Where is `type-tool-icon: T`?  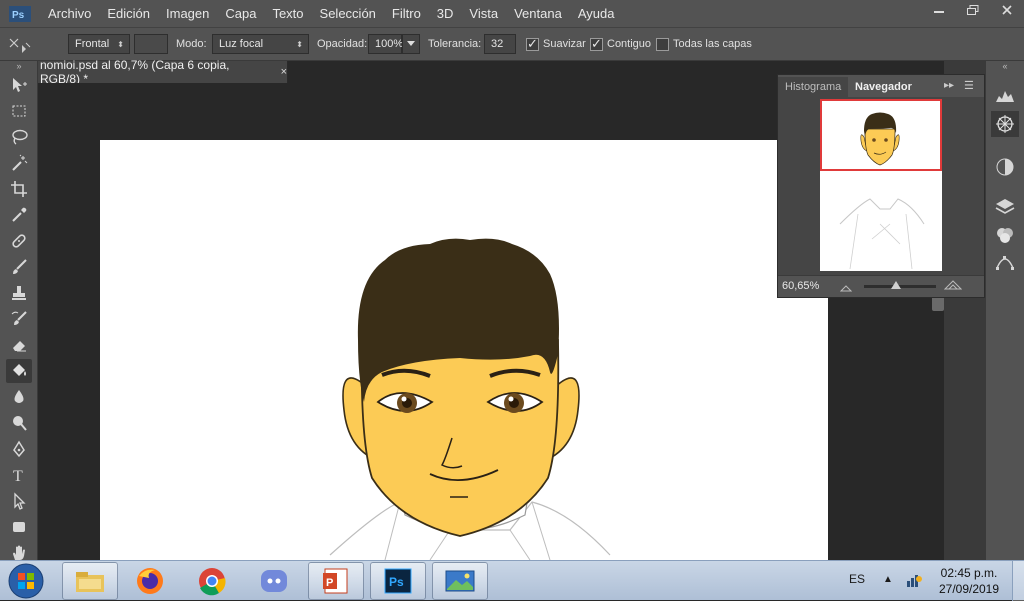
type-tool-icon: T is located at coordinates (19, 475).